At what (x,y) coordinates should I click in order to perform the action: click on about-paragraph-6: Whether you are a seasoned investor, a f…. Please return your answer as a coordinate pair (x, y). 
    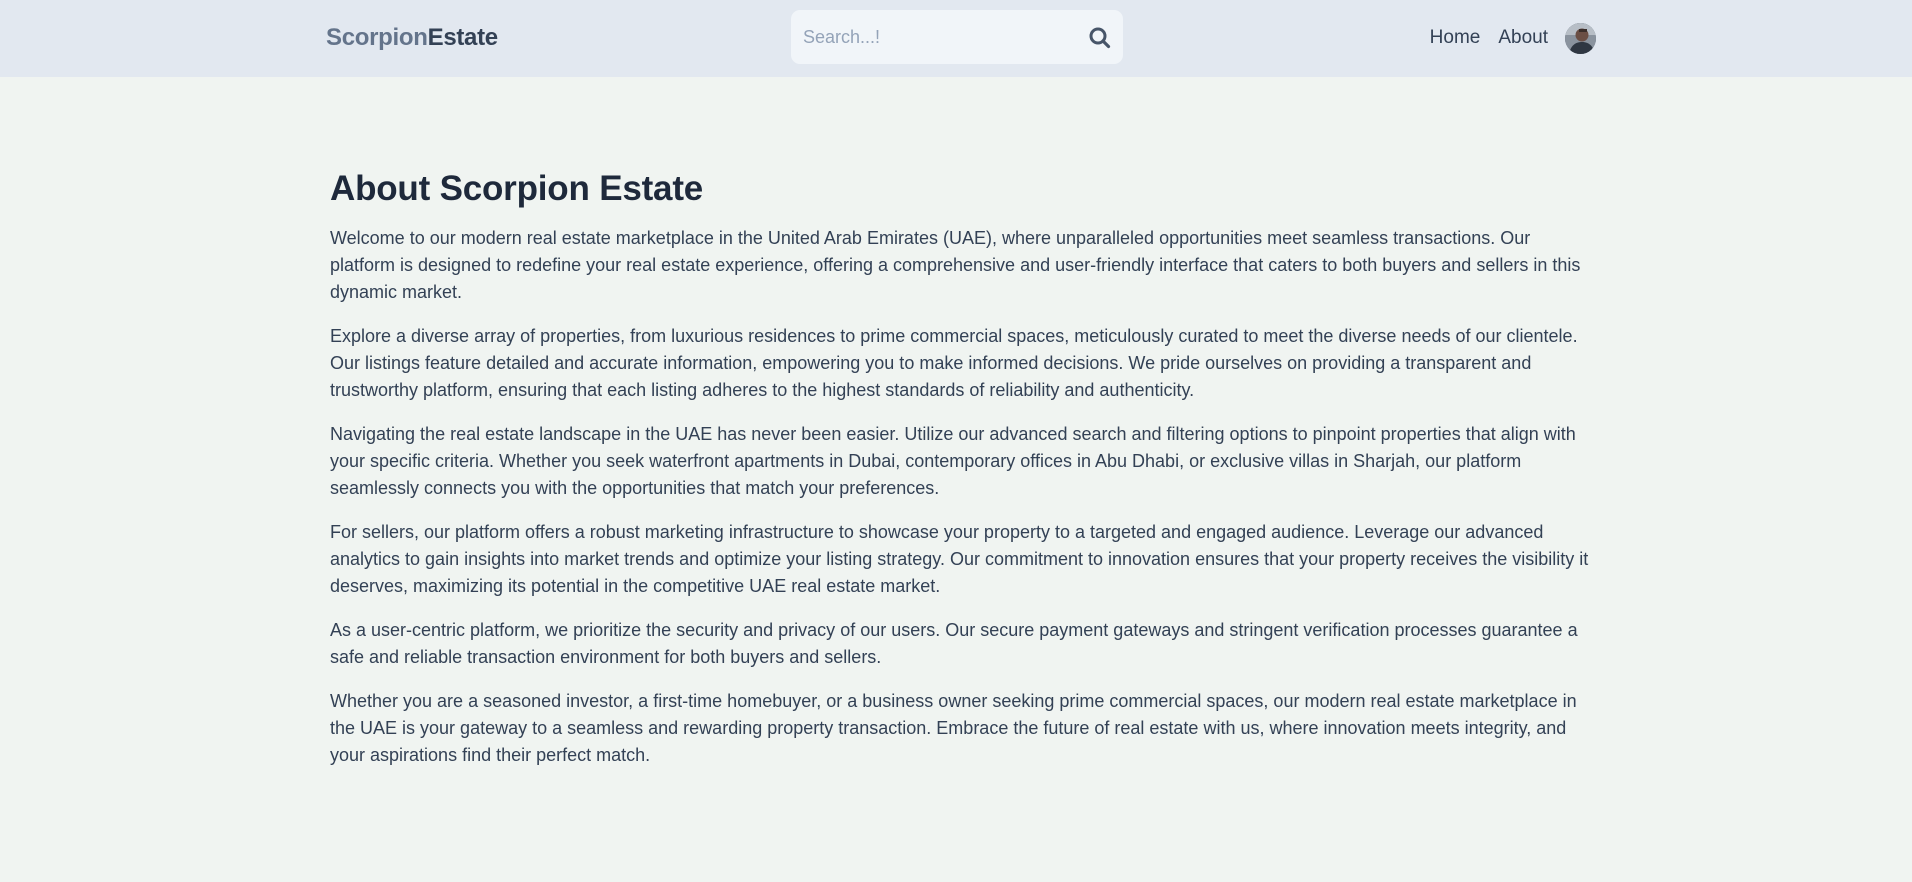
    Looking at the image, I should click on (953, 728).